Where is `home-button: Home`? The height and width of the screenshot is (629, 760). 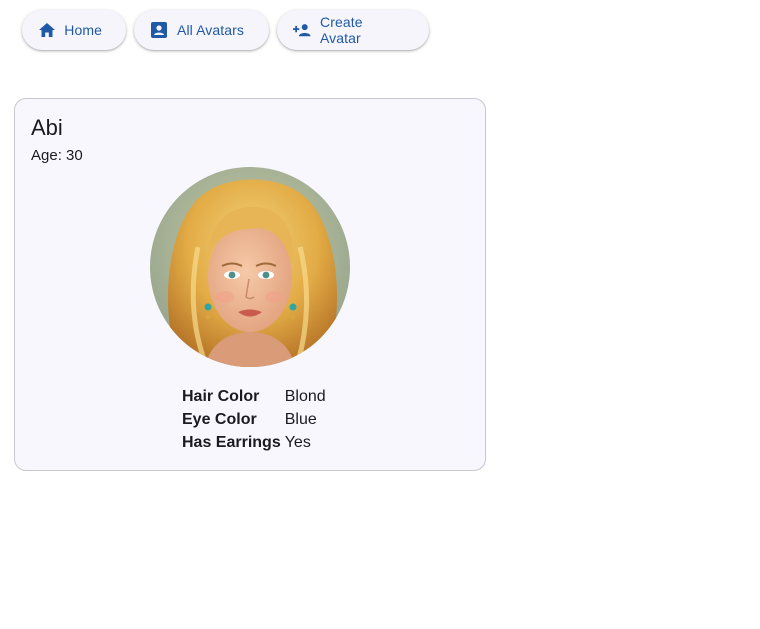 home-button: Home is located at coordinates (74, 30).